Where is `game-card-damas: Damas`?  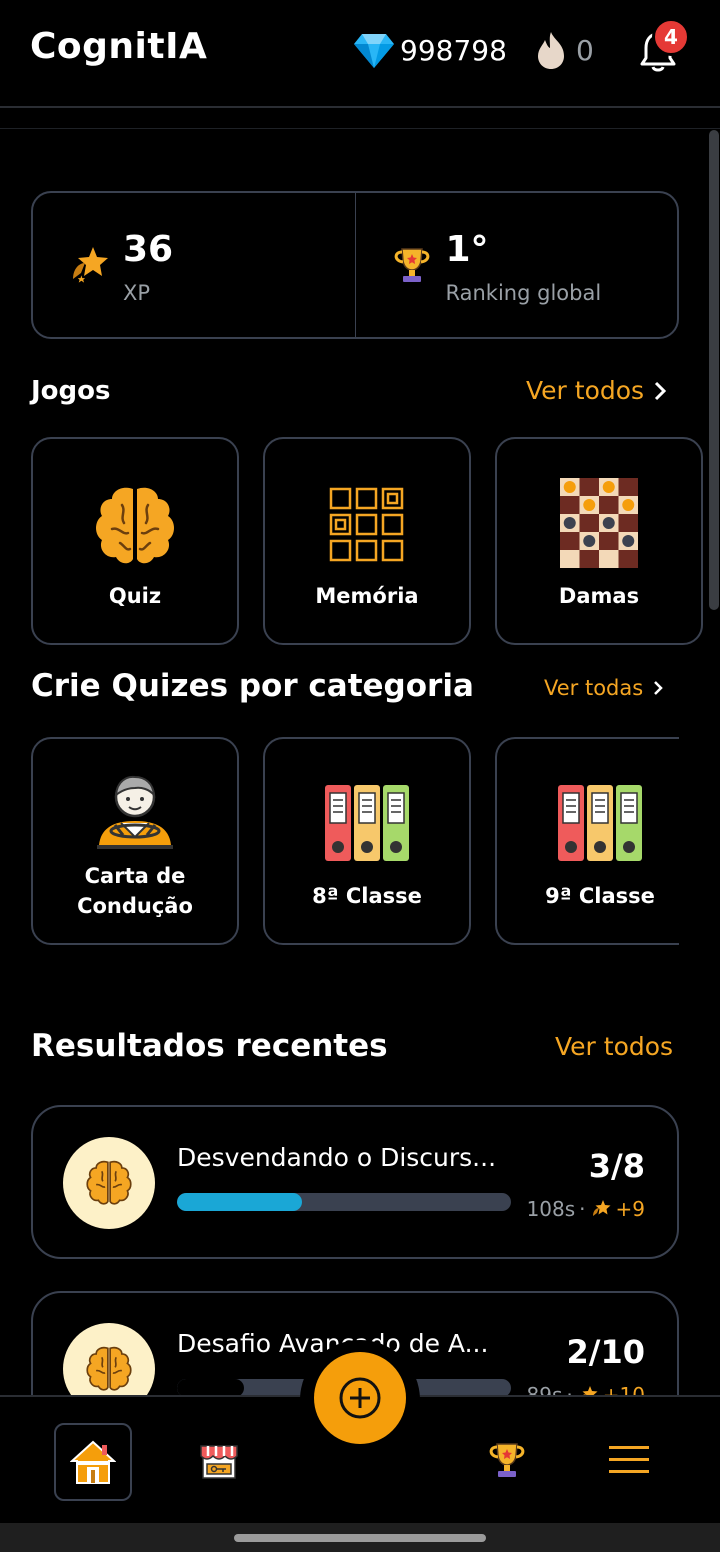 game-card-damas: Damas is located at coordinates (599, 541).